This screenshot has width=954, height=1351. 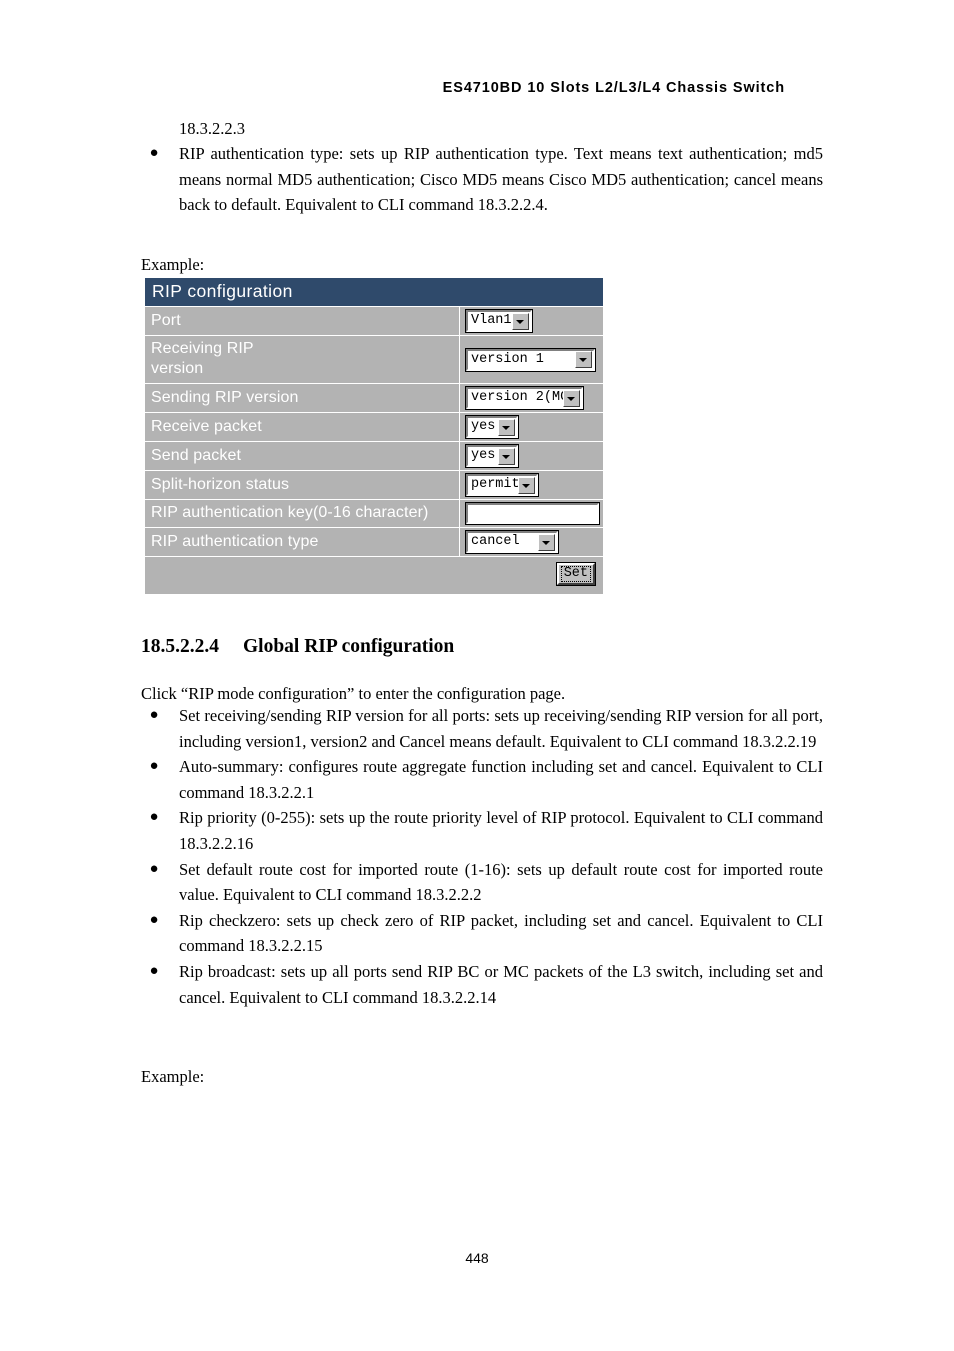 I want to click on label-line-1: Split-horizon status, so click(x=220, y=484).